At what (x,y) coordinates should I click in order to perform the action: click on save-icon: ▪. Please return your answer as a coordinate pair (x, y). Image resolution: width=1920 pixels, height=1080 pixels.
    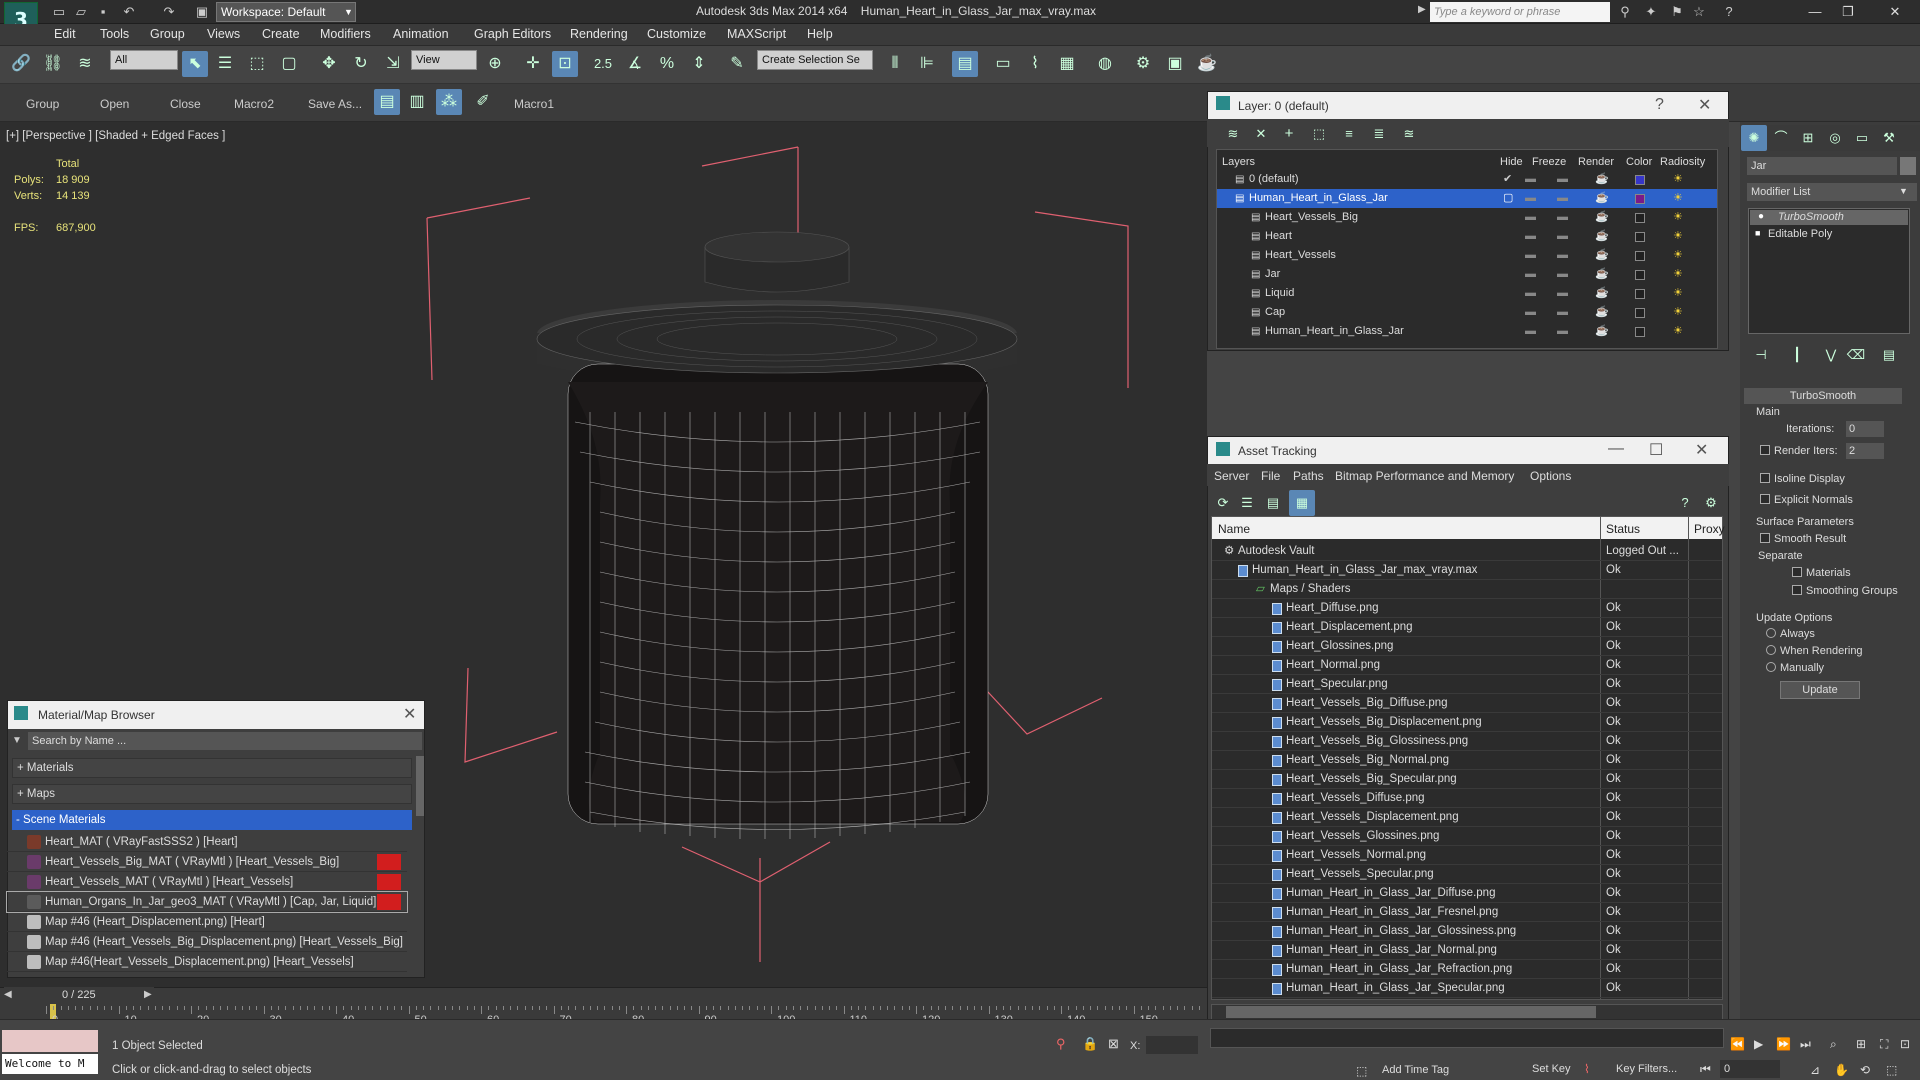
    Looking at the image, I should click on (103, 12).